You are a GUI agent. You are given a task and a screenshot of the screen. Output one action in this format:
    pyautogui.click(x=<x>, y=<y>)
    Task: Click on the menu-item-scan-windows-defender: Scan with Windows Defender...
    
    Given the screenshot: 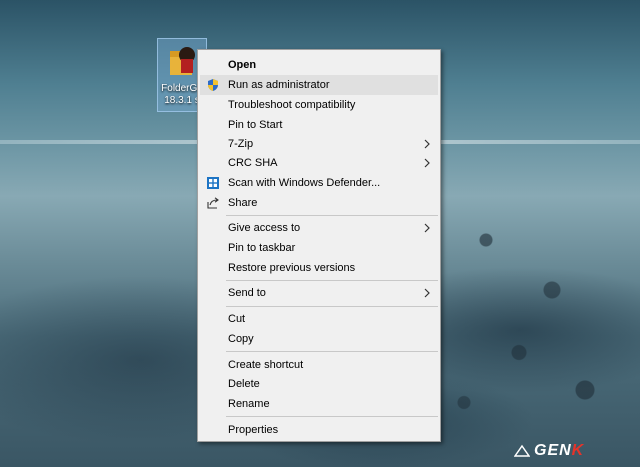 What is the action you would take?
    pyautogui.click(x=319, y=183)
    